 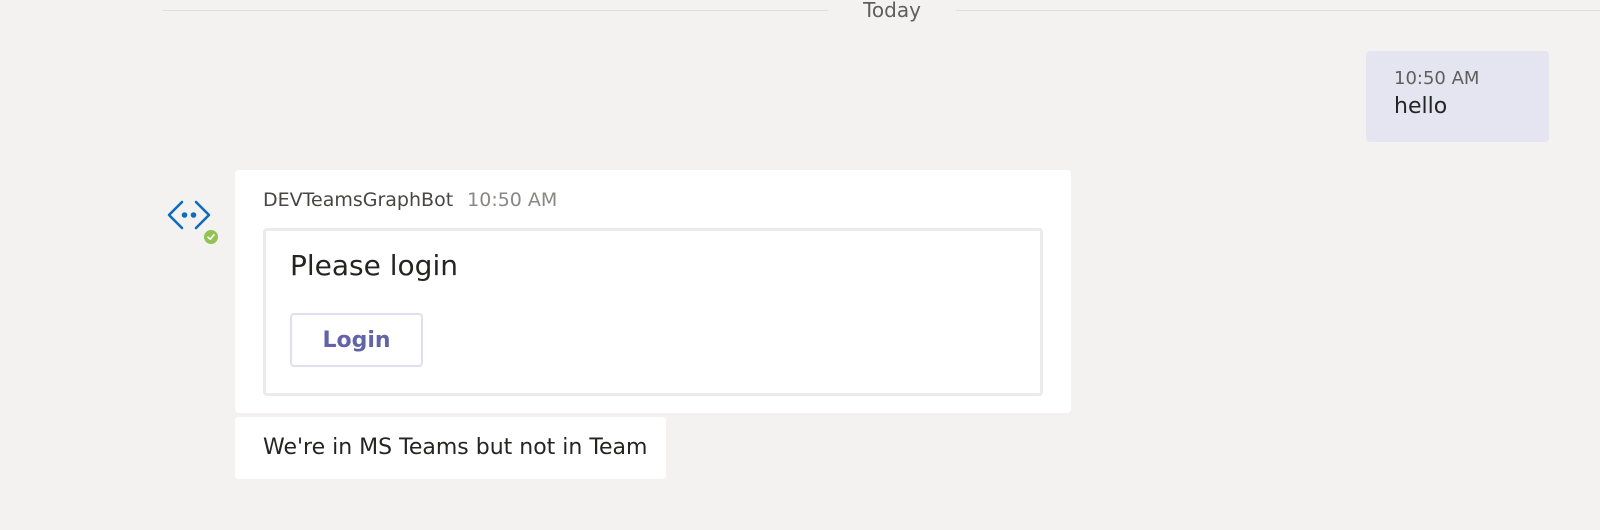 I want to click on sent-message-text: hello, so click(x=1421, y=106).